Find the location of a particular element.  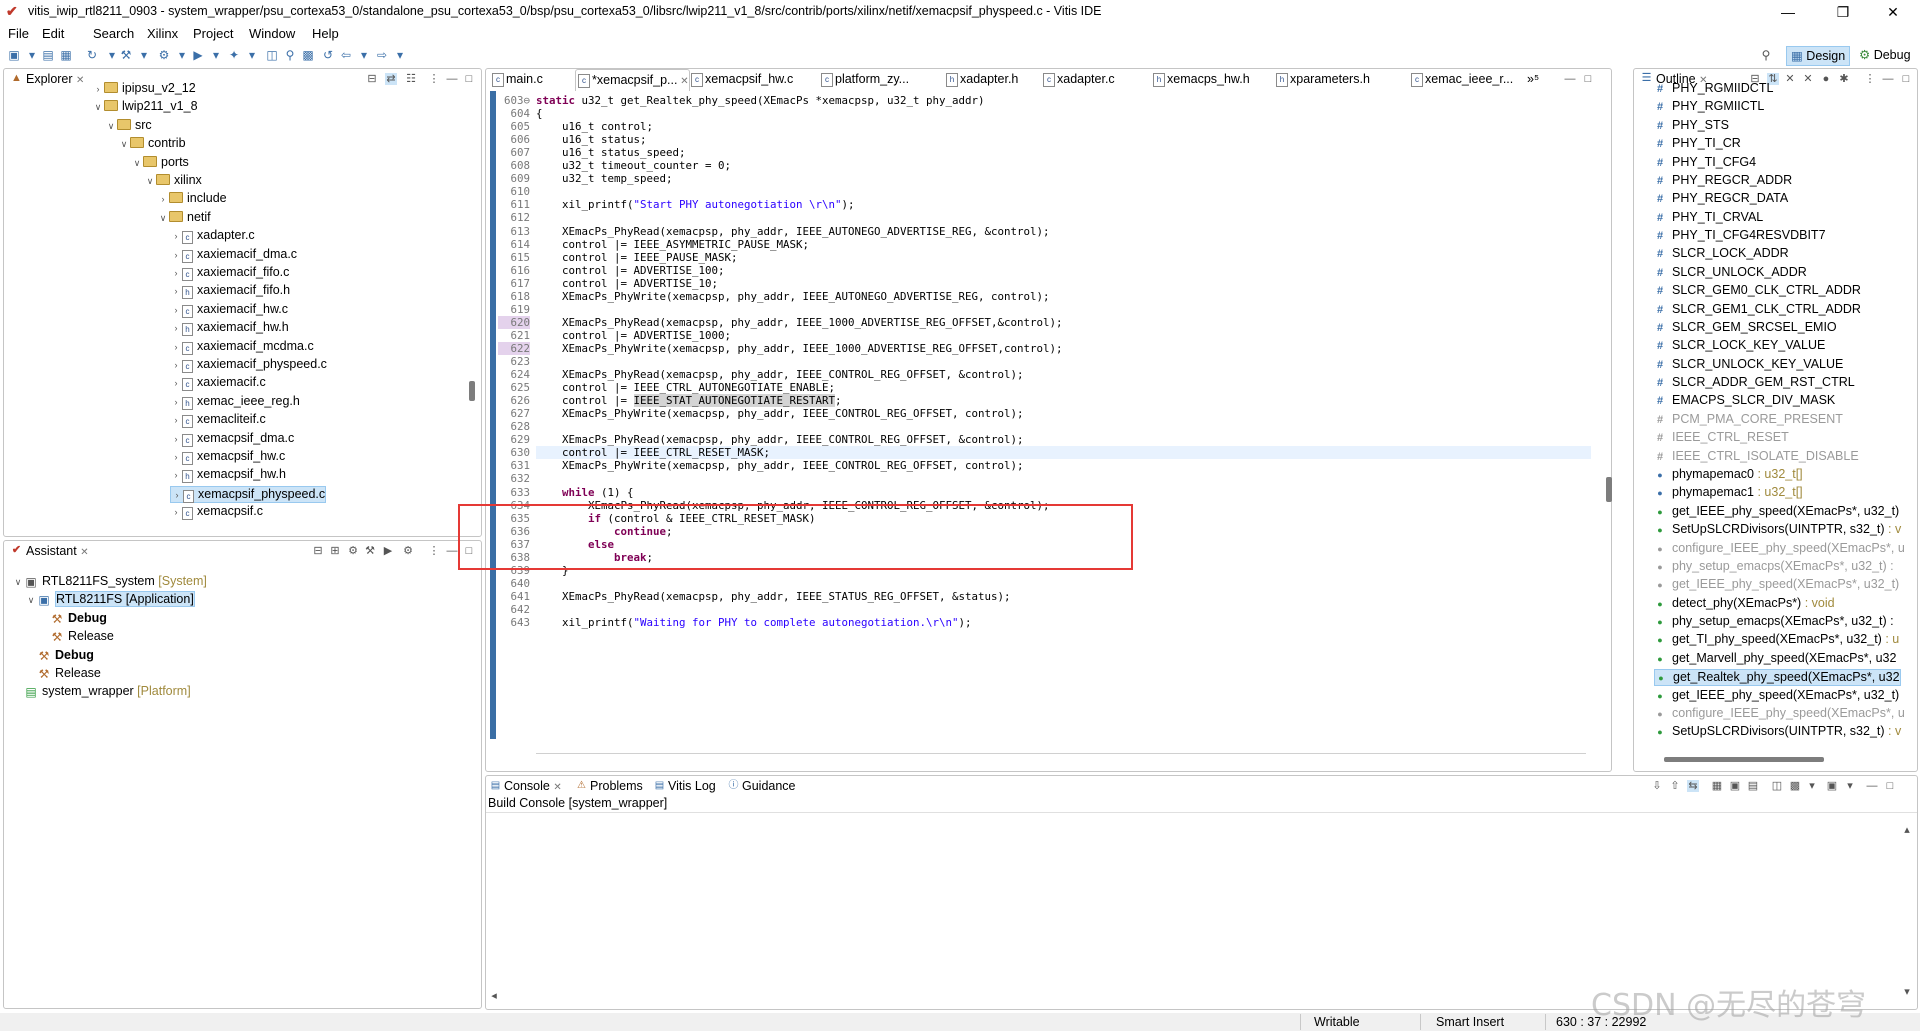

explorer-item: › c xaxiemacif_fifo.c is located at coordinates (229, 273).